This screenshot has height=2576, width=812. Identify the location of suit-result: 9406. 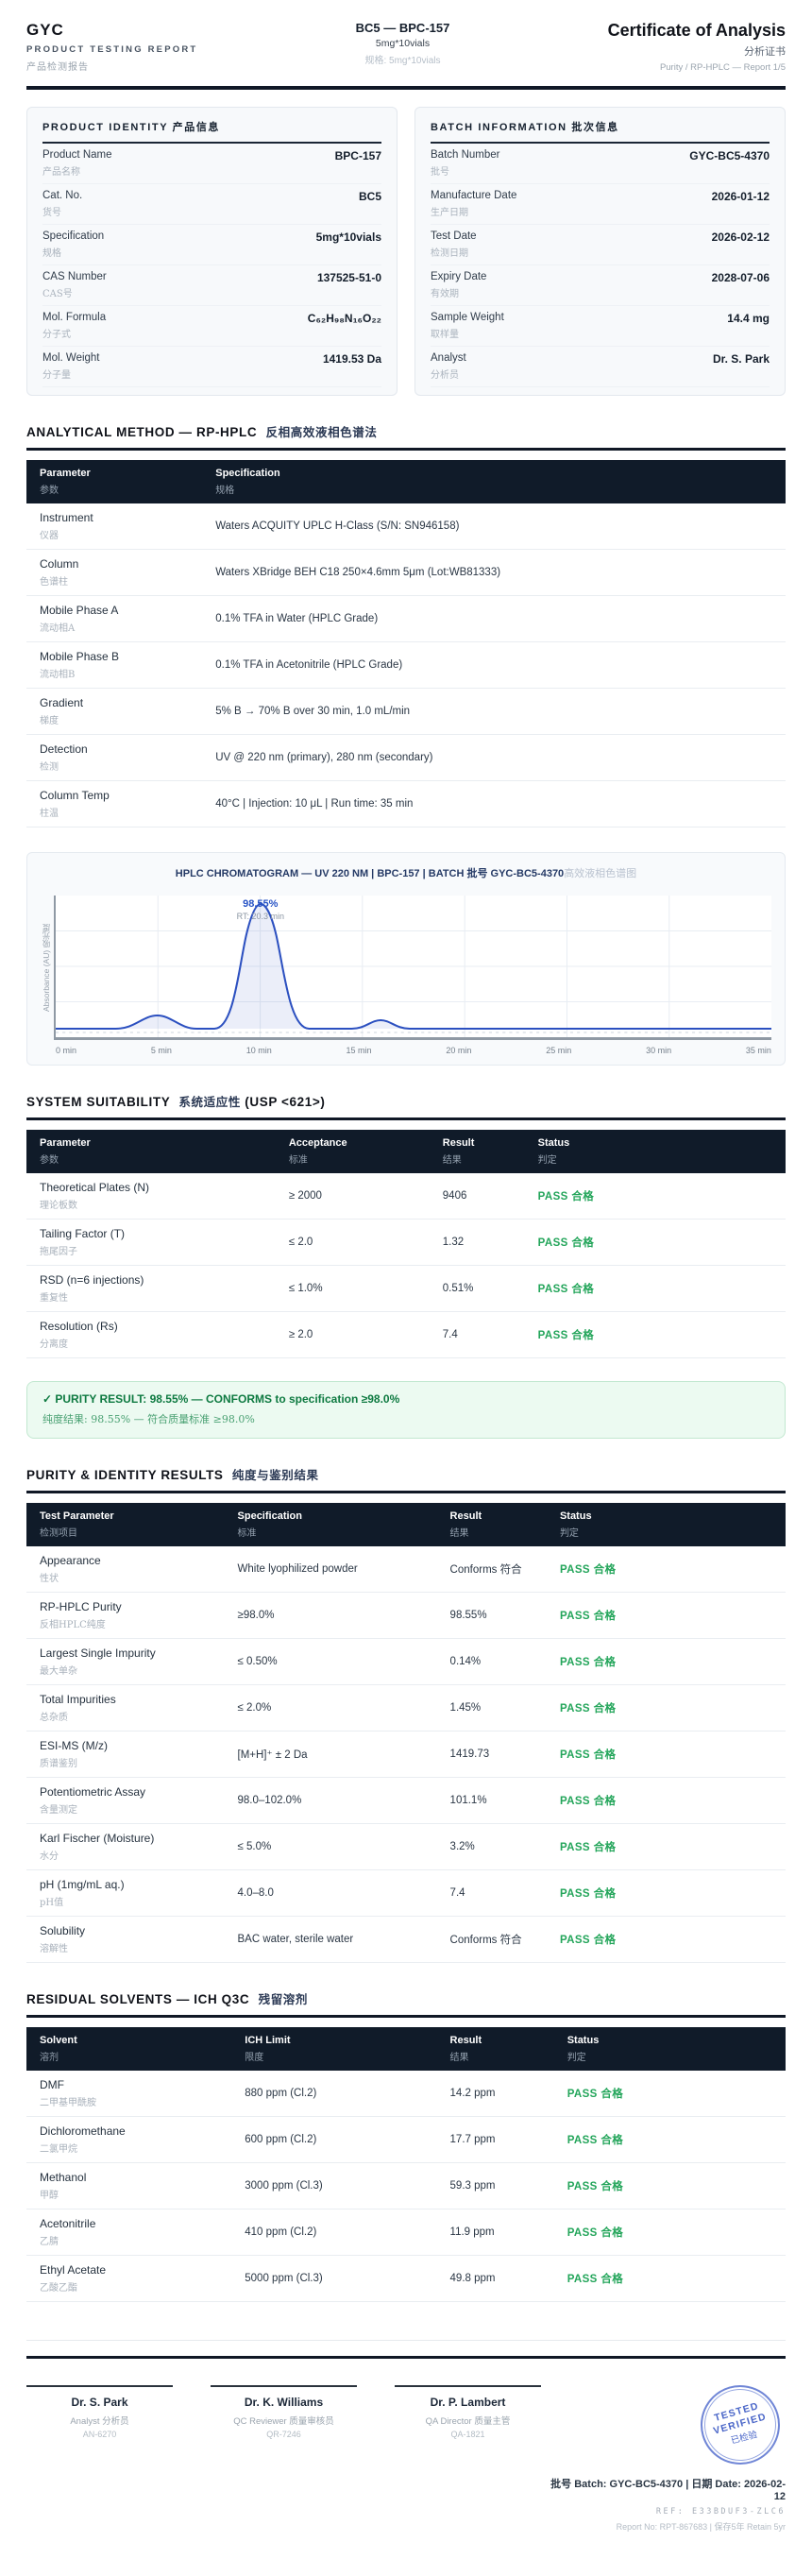
(454, 1196).